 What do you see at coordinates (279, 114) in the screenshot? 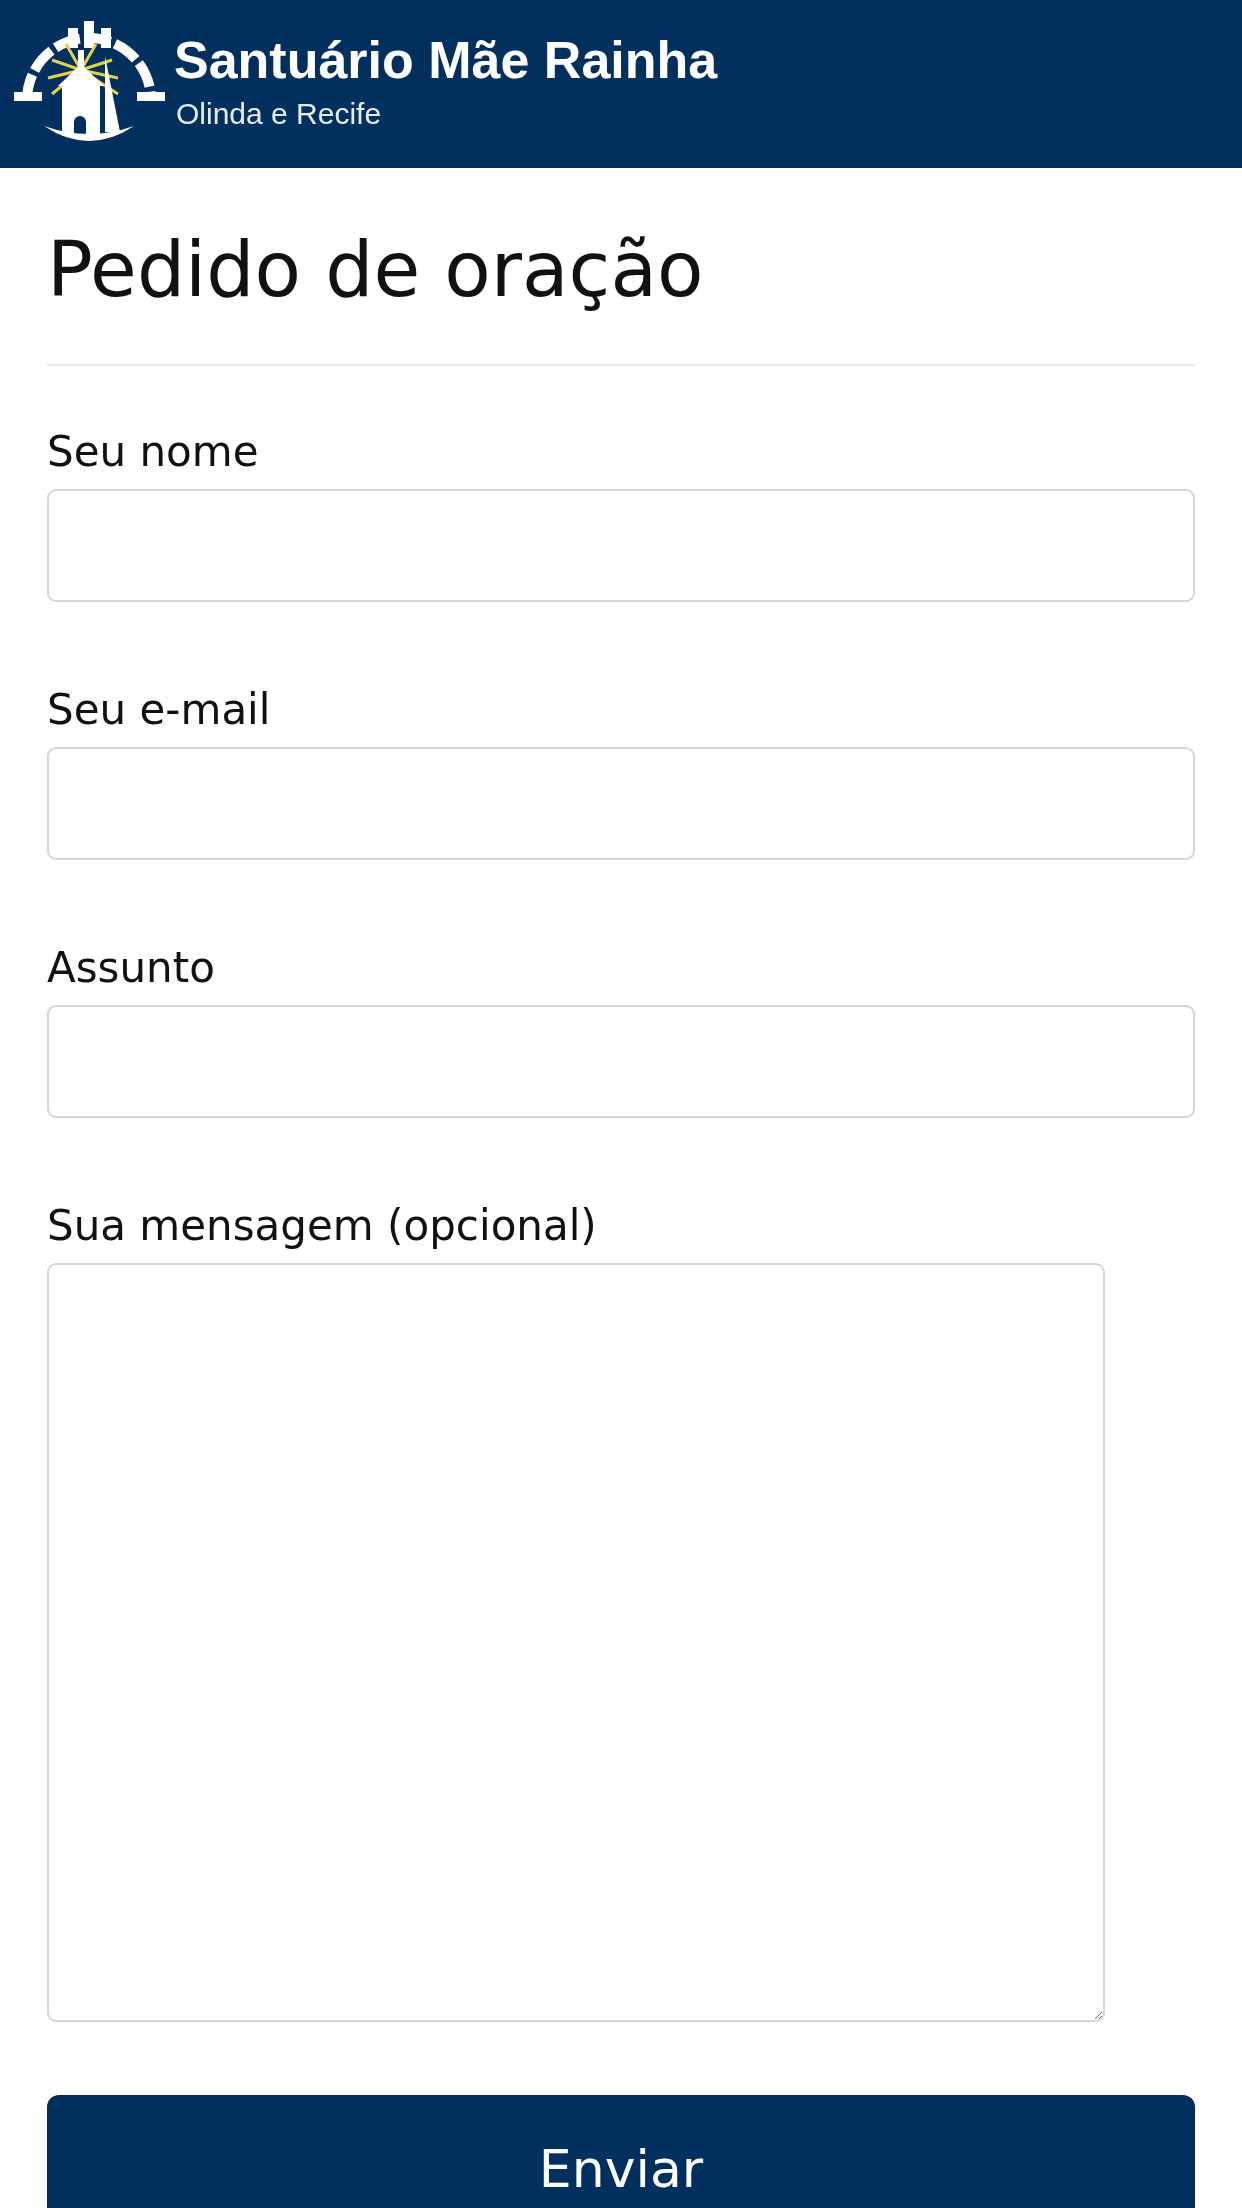
I see `logo-subtitle: Olinda e Recife` at bounding box center [279, 114].